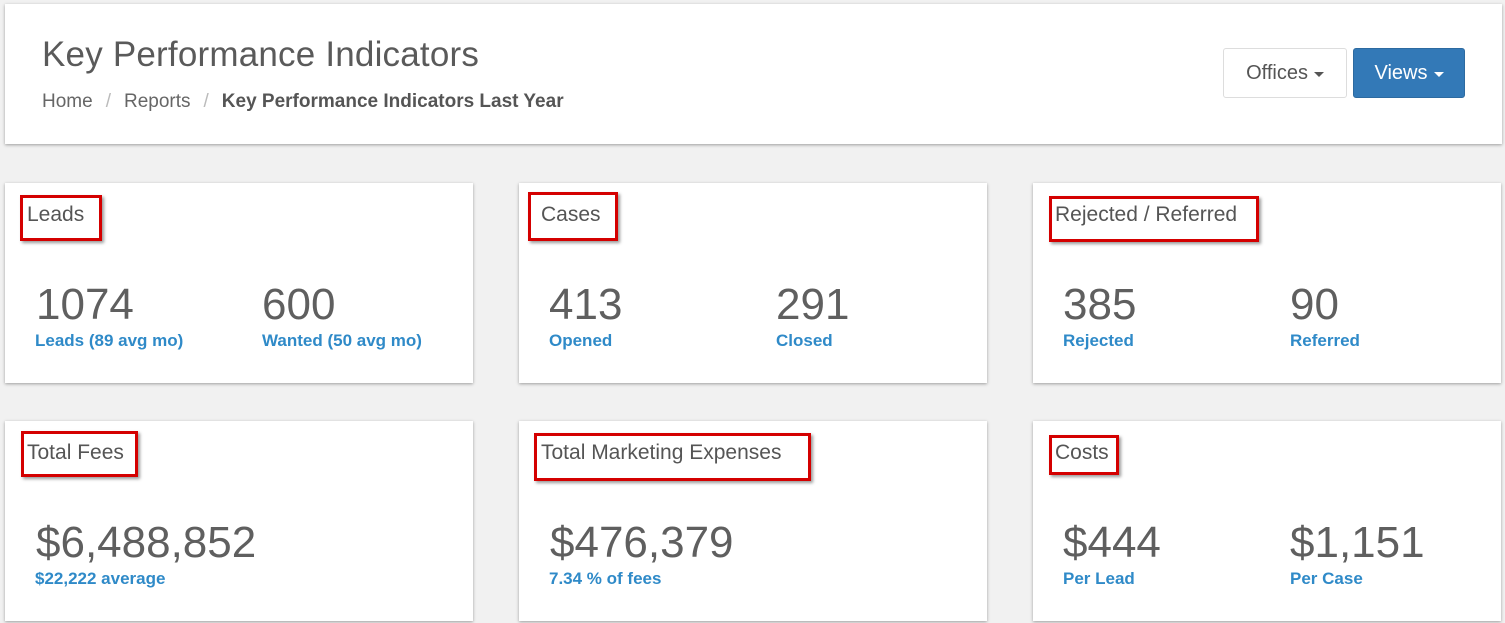  What do you see at coordinates (1267, 521) in the screenshot?
I see `costs-card: Costs $444 Per Lead $1,151 Per Case` at bounding box center [1267, 521].